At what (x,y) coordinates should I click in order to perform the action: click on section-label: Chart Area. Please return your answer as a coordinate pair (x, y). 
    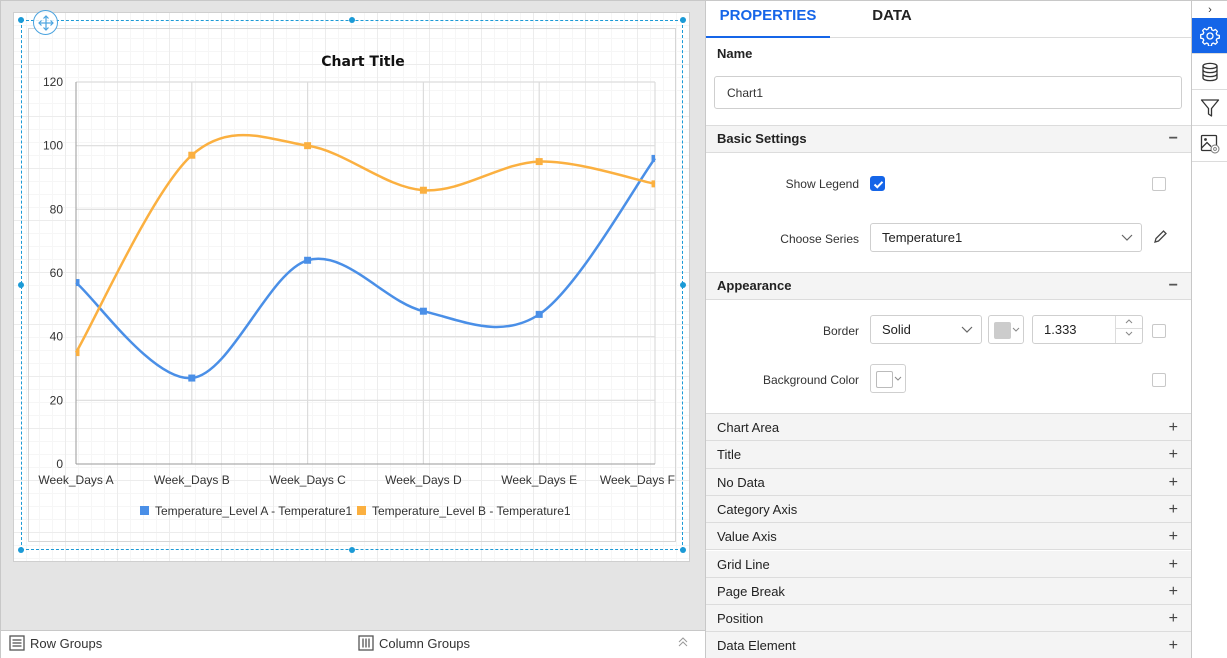
    Looking at the image, I should click on (748, 427).